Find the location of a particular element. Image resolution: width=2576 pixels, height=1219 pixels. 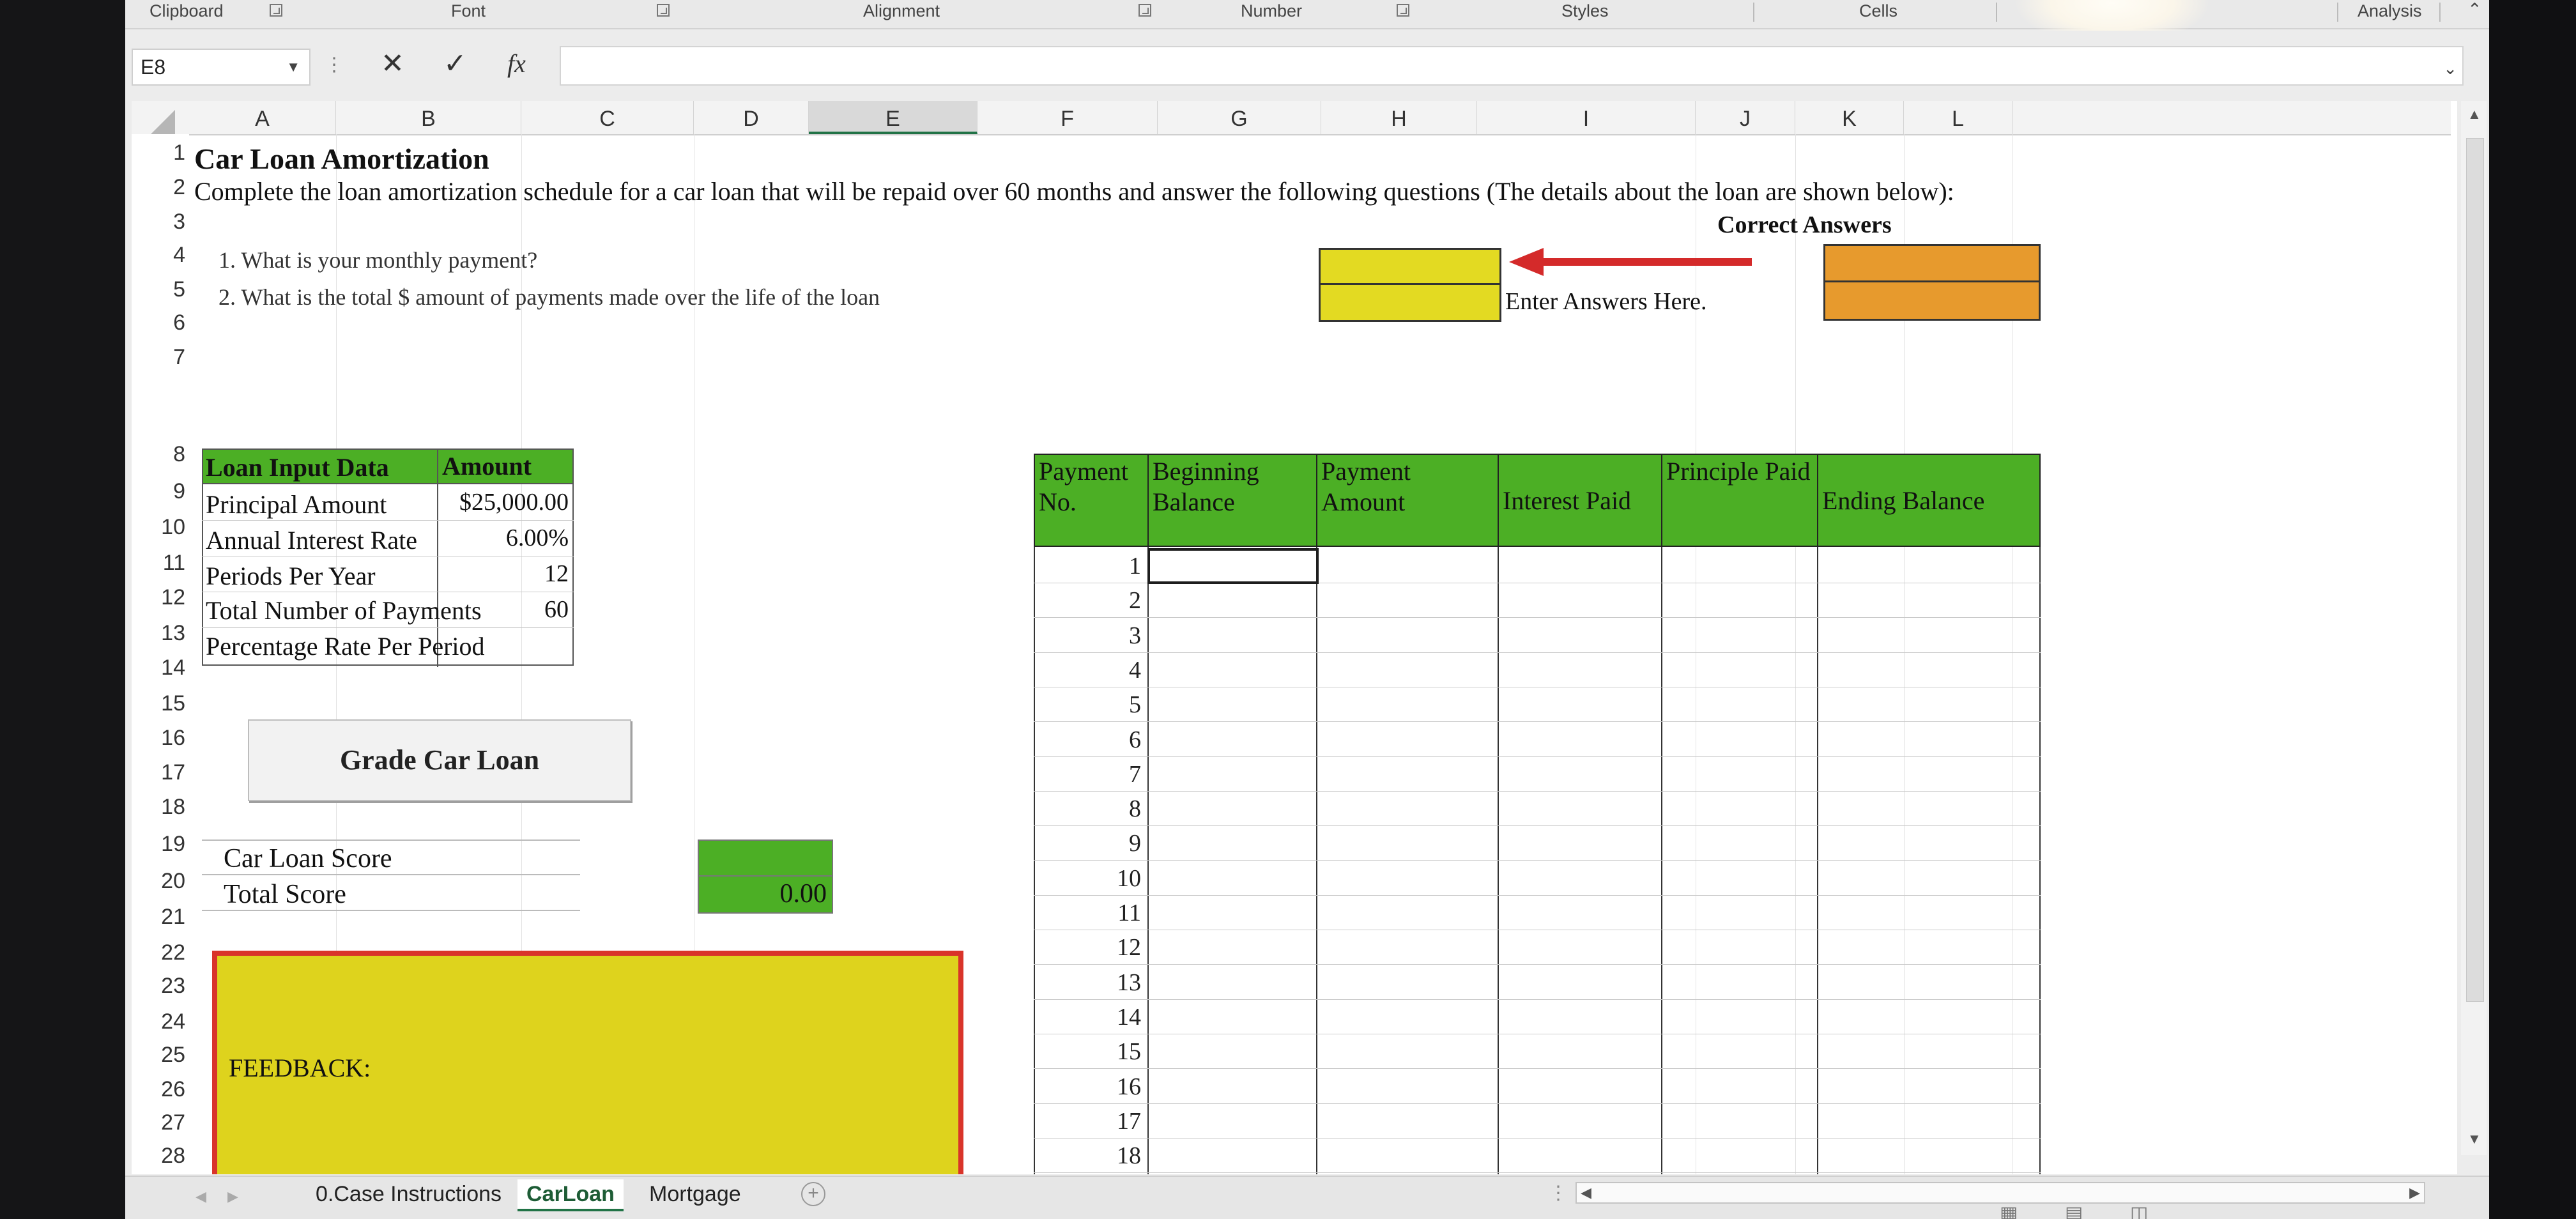

payment-number-cell: 15 is located at coordinates (1088, 1052).